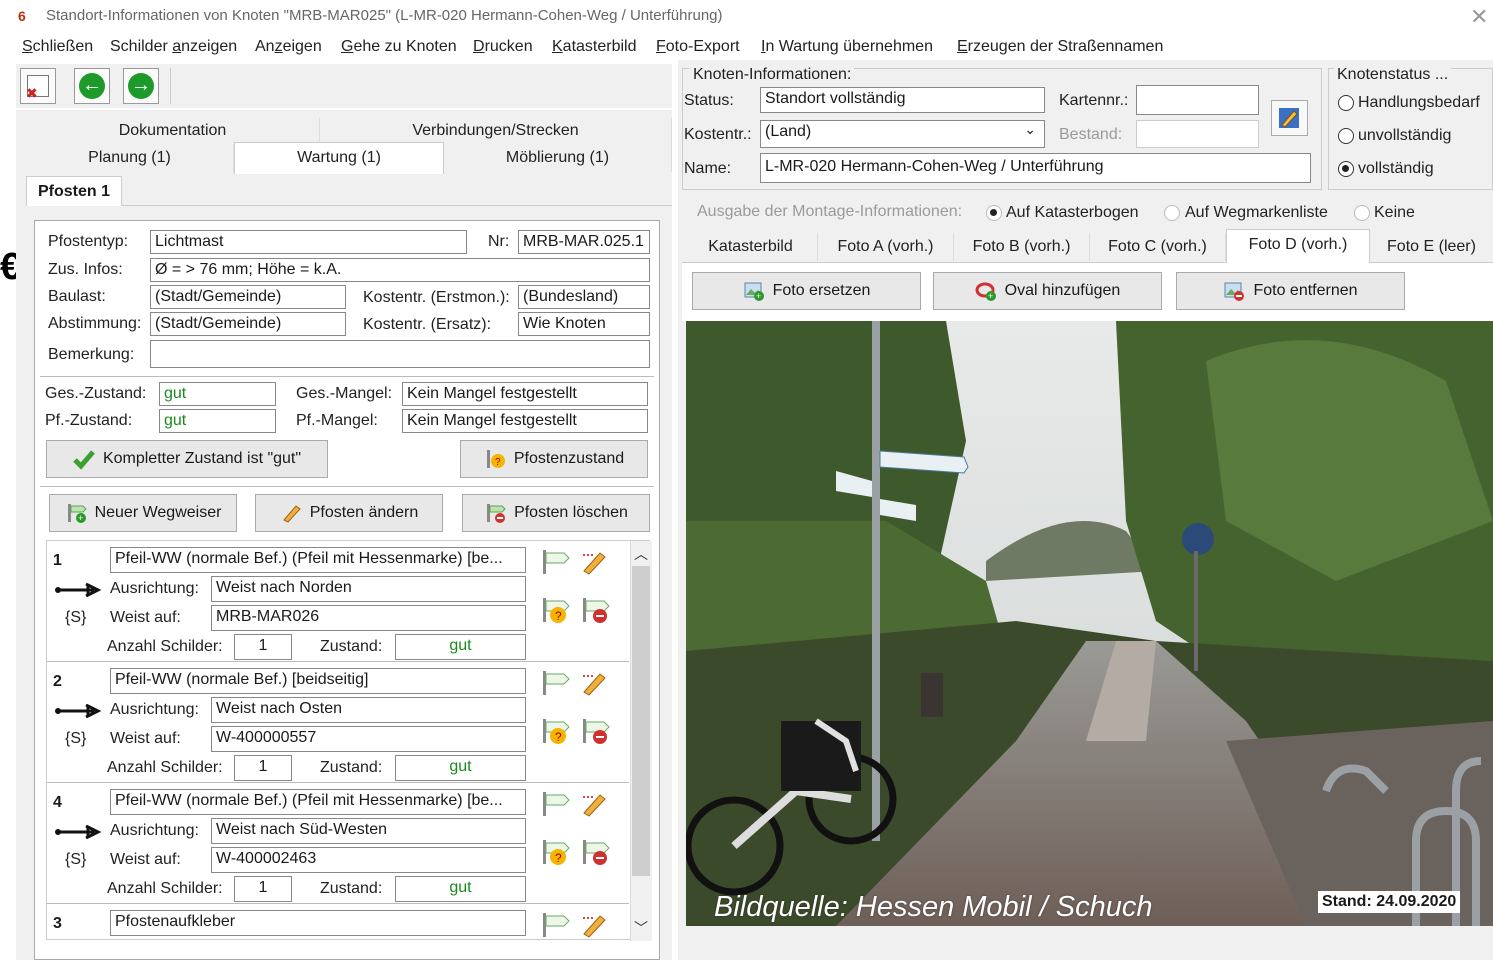 The width and height of the screenshot is (1493, 960). Describe the element at coordinates (347, 376) in the screenshot. I see `divider` at that location.